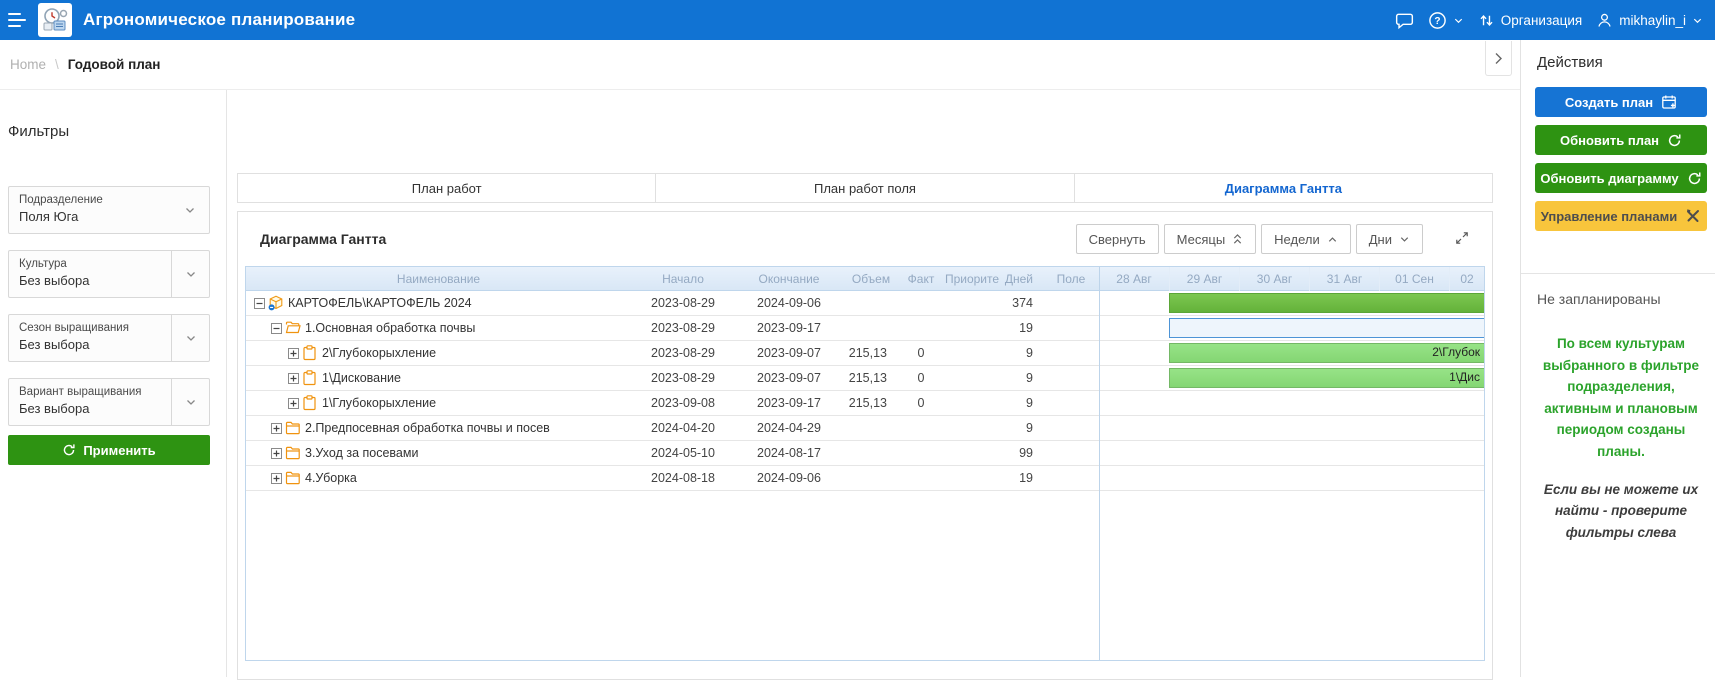  I want to click on tab-work-plan: План работ, so click(446, 188).